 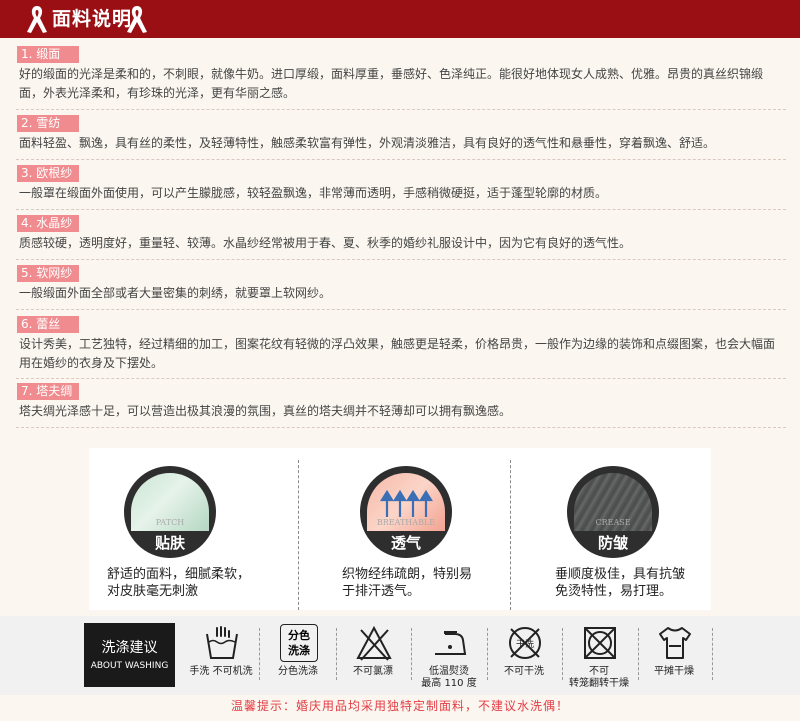 I want to click on crease-fabric-icon: CREASE 防皱, so click(x=613, y=512).